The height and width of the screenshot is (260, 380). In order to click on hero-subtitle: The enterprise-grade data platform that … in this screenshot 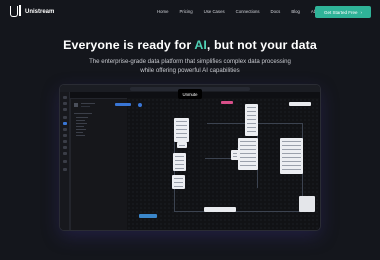, I will do `click(190, 66)`.